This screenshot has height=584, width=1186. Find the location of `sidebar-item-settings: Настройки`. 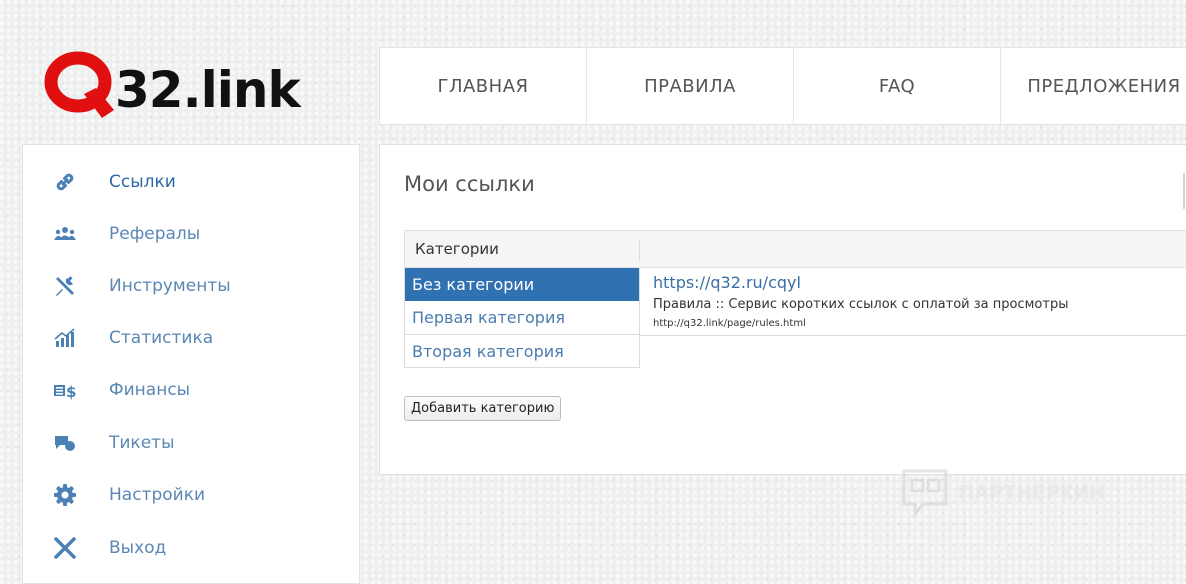

sidebar-item-settings: Настройки is located at coordinates (191, 495).